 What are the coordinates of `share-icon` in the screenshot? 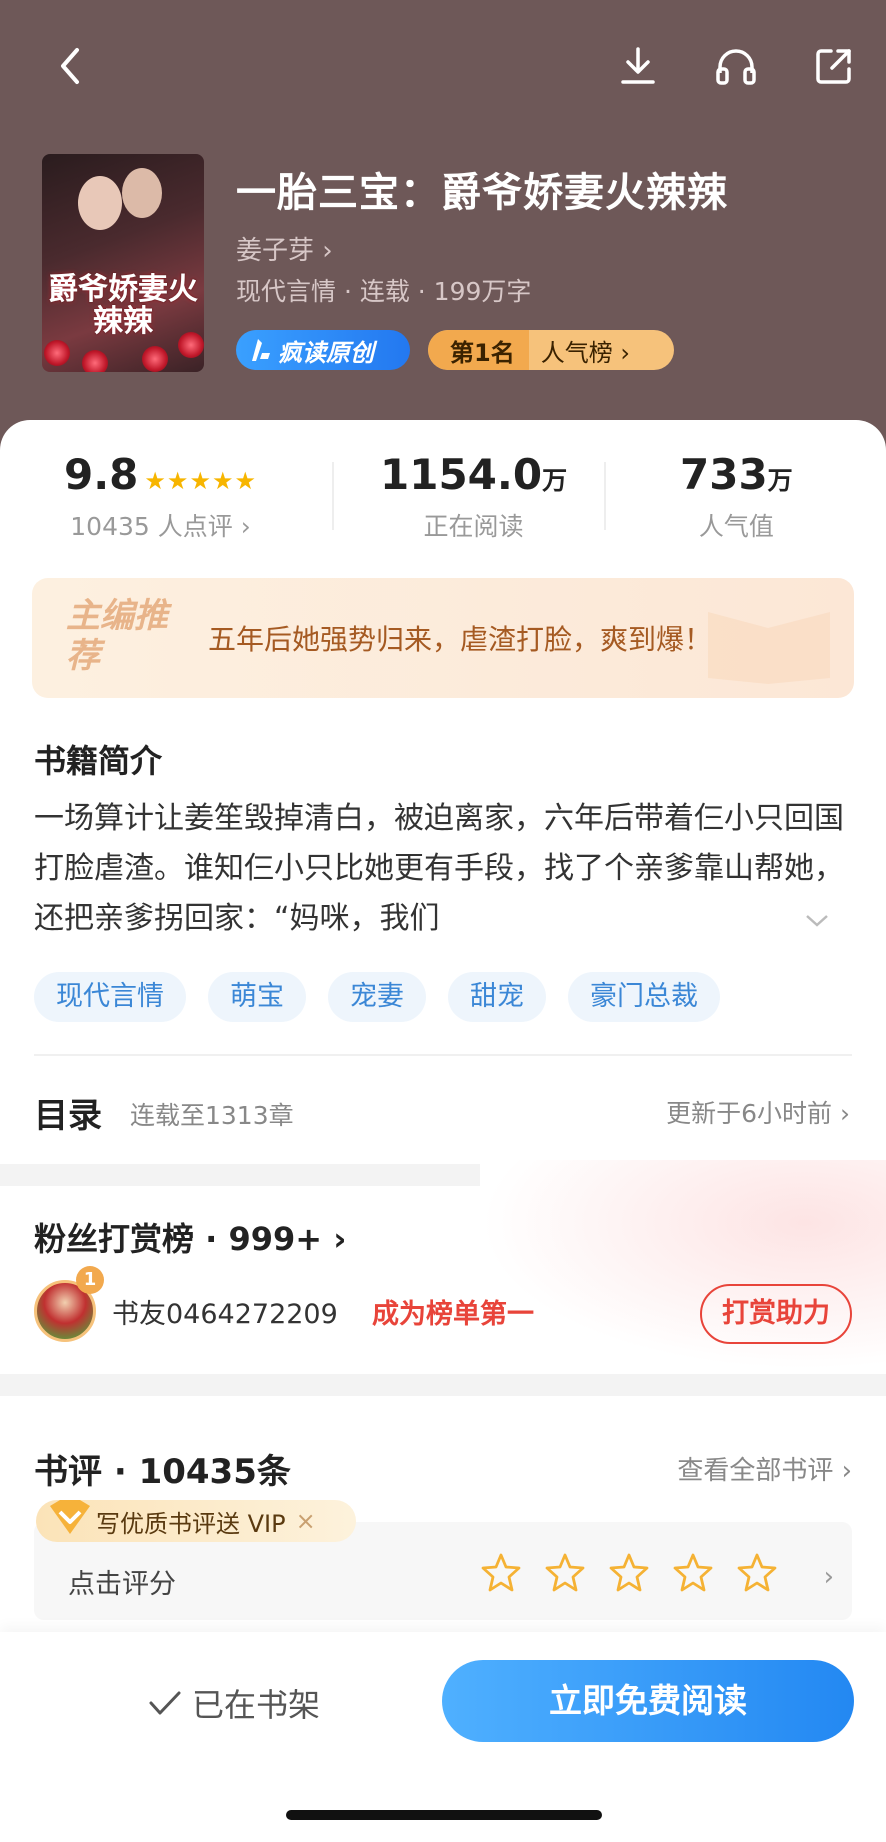 It's located at (834, 66).